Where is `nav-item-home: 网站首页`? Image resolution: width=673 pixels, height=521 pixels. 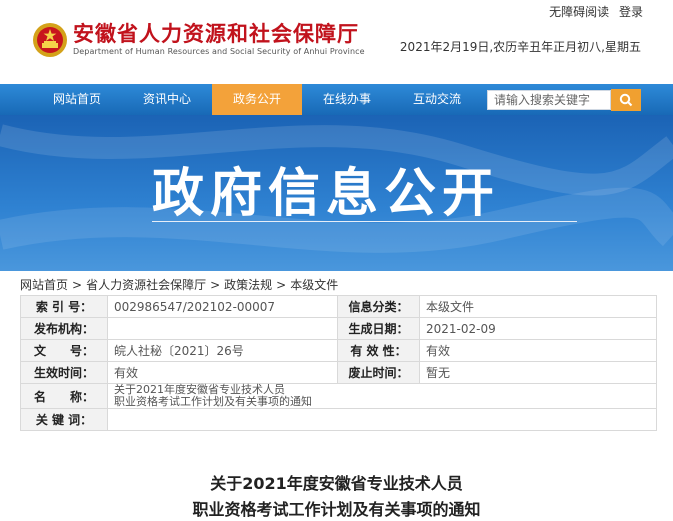 nav-item-home: 网站首页 is located at coordinates (77, 99).